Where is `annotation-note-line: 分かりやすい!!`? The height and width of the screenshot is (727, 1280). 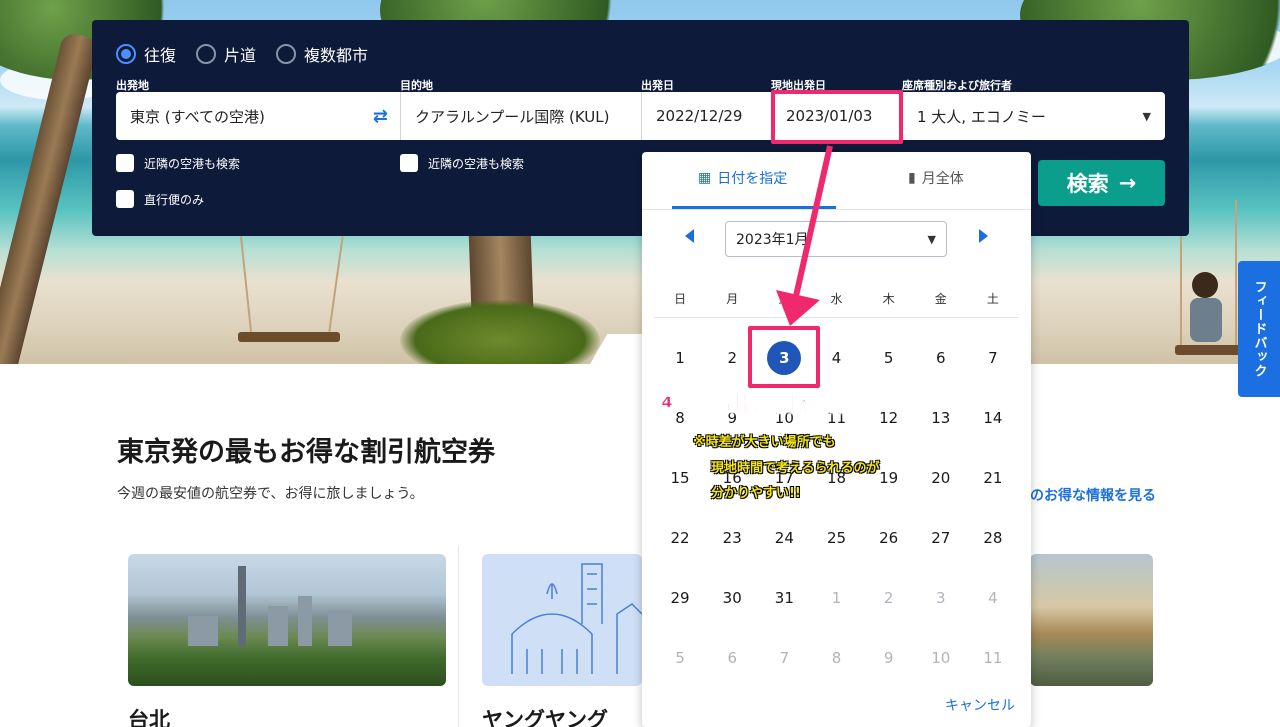 annotation-note-line: 分かりやすい!! is located at coordinates (756, 493).